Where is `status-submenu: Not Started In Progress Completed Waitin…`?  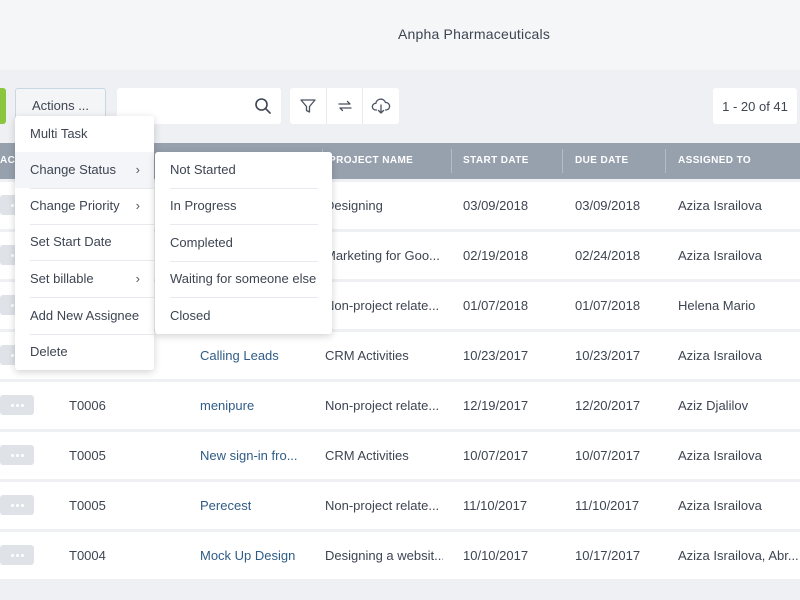
status-submenu: Not Started In Progress Completed Waitin… is located at coordinates (243, 243).